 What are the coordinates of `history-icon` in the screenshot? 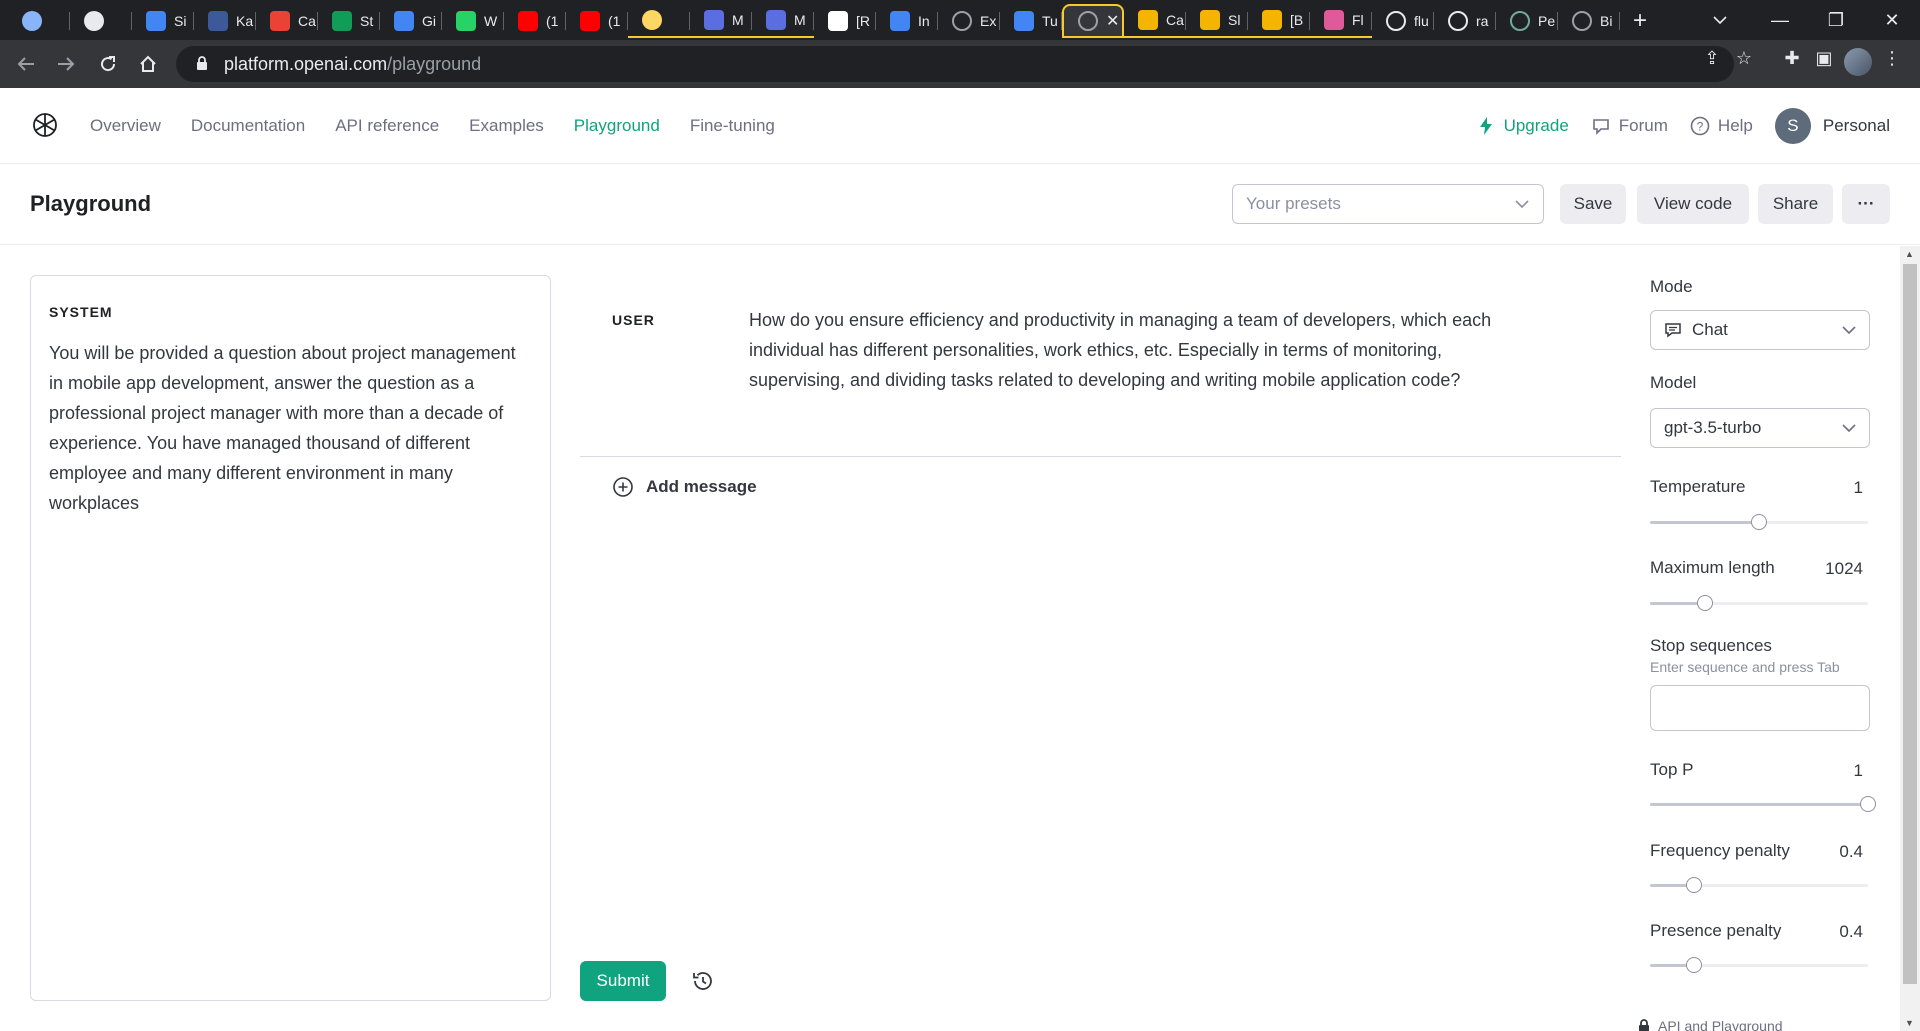 It's located at (703, 981).